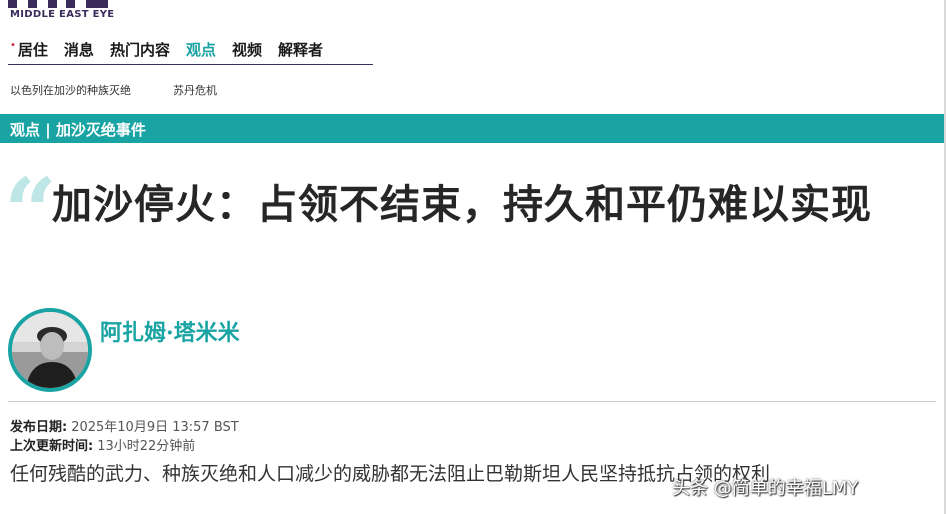 The image size is (946, 514). I want to click on section-breadcrumb: 观点 | 加沙灭绝事件, so click(78, 129).